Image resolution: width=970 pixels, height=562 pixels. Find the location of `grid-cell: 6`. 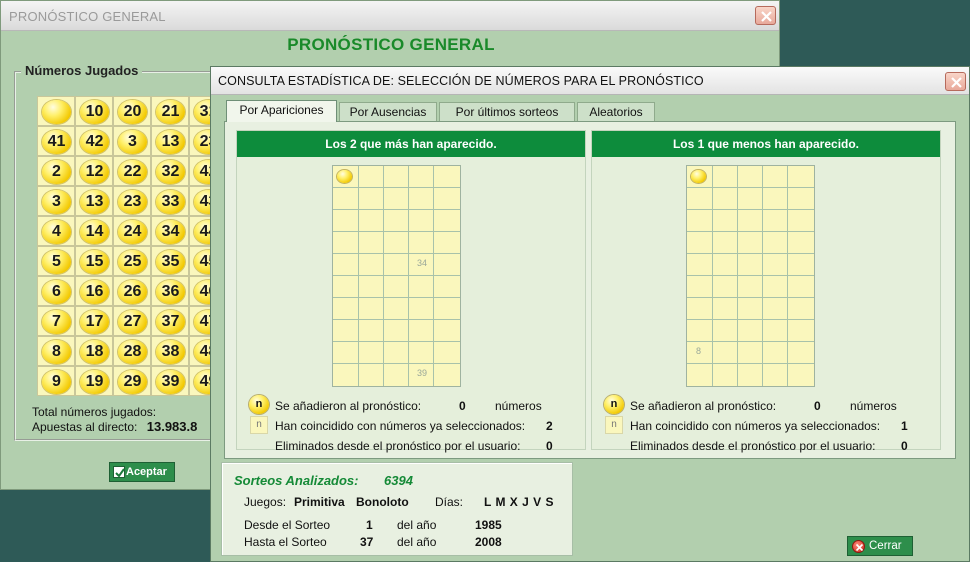

grid-cell: 6 is located at coordinates (56, 291).